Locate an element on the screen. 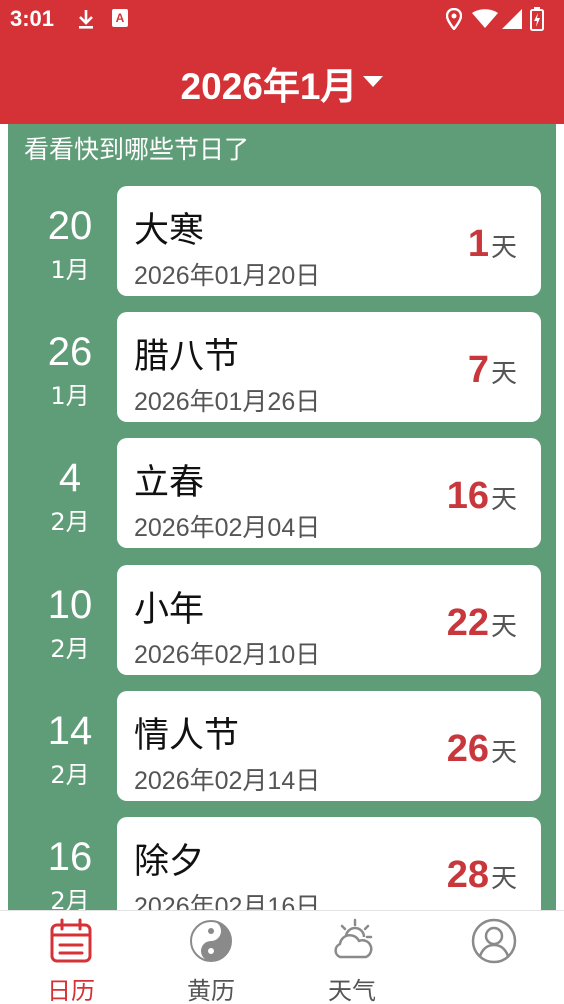 This screenshot has width=564, height=1004. holiday-row: 26 1月 腊八节 2026年01月26日 7天 is located at coordinates (282, 367).